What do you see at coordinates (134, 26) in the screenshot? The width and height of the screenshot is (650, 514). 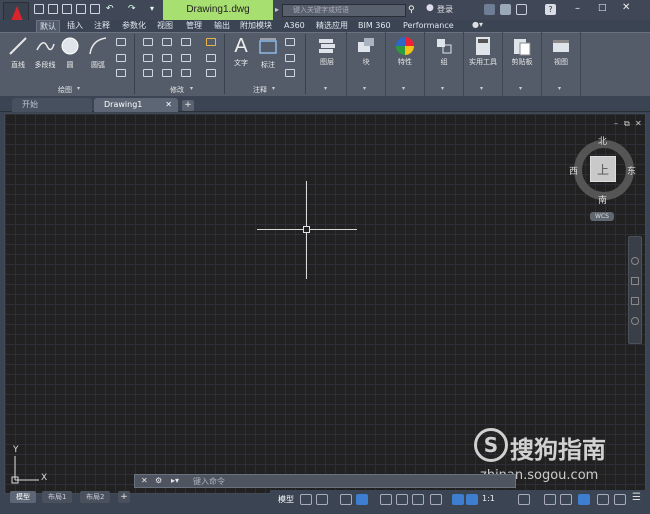 I see `tab-parametric: 参数化` at bounding box center [134, 26].